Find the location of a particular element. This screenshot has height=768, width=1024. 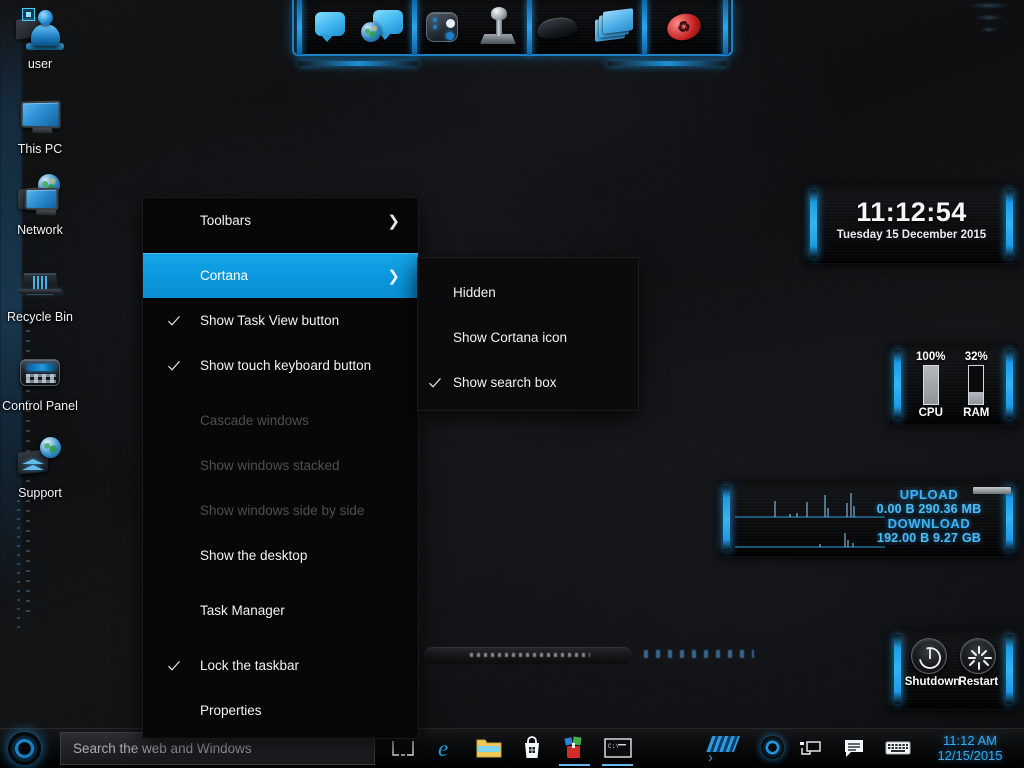

desktop-icon-network: Network is located at coordinates (40, 204).